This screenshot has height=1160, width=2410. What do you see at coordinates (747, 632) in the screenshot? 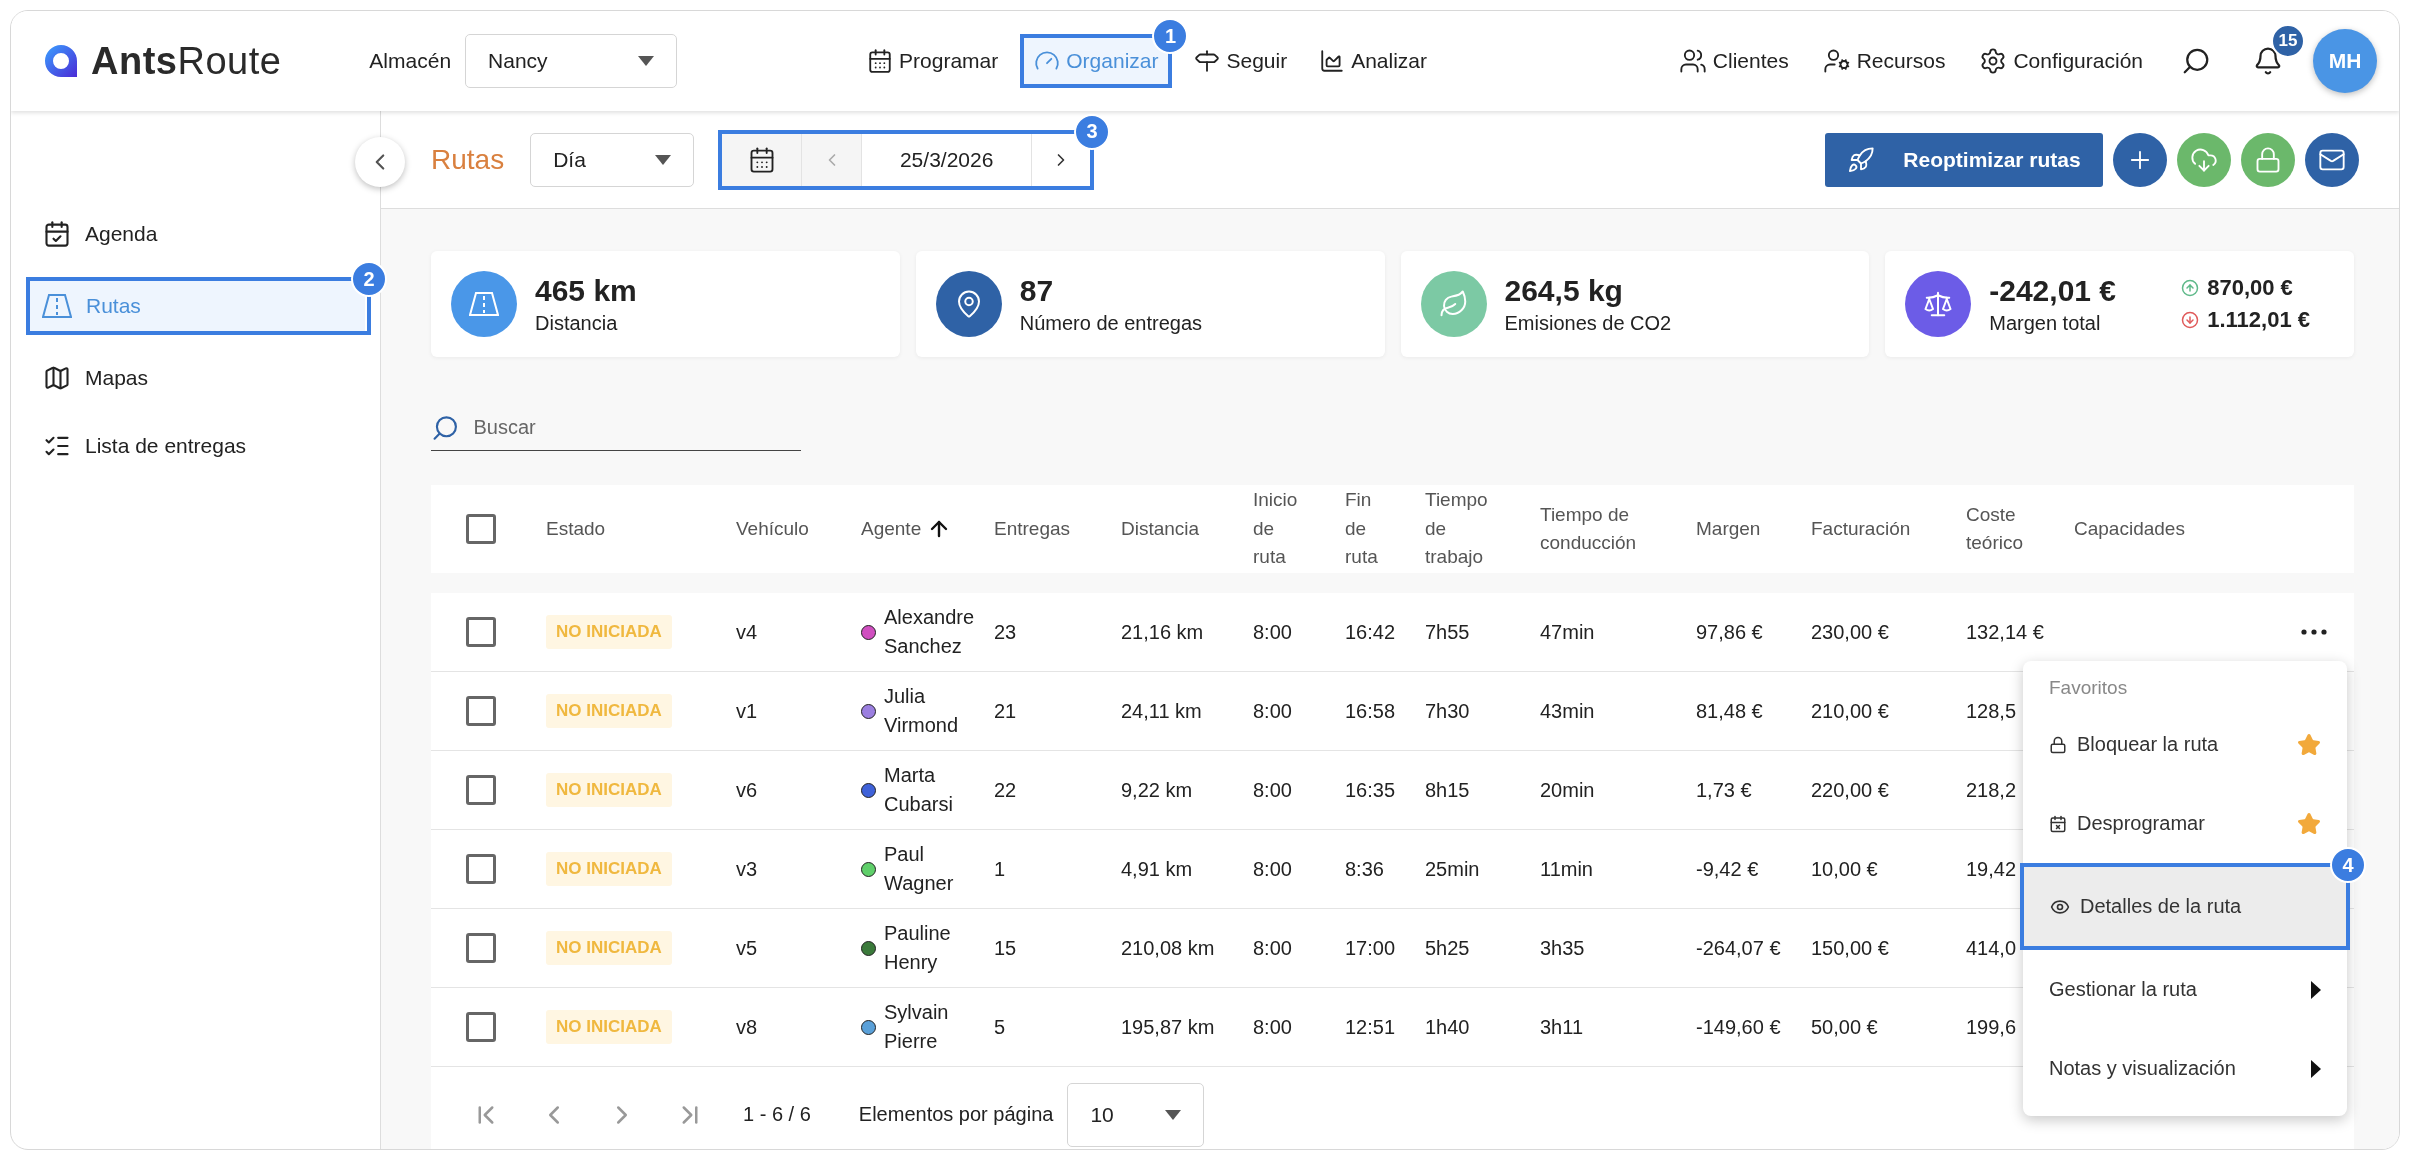
I see `table-cell-text: v4` at bounding box center [747, 632].